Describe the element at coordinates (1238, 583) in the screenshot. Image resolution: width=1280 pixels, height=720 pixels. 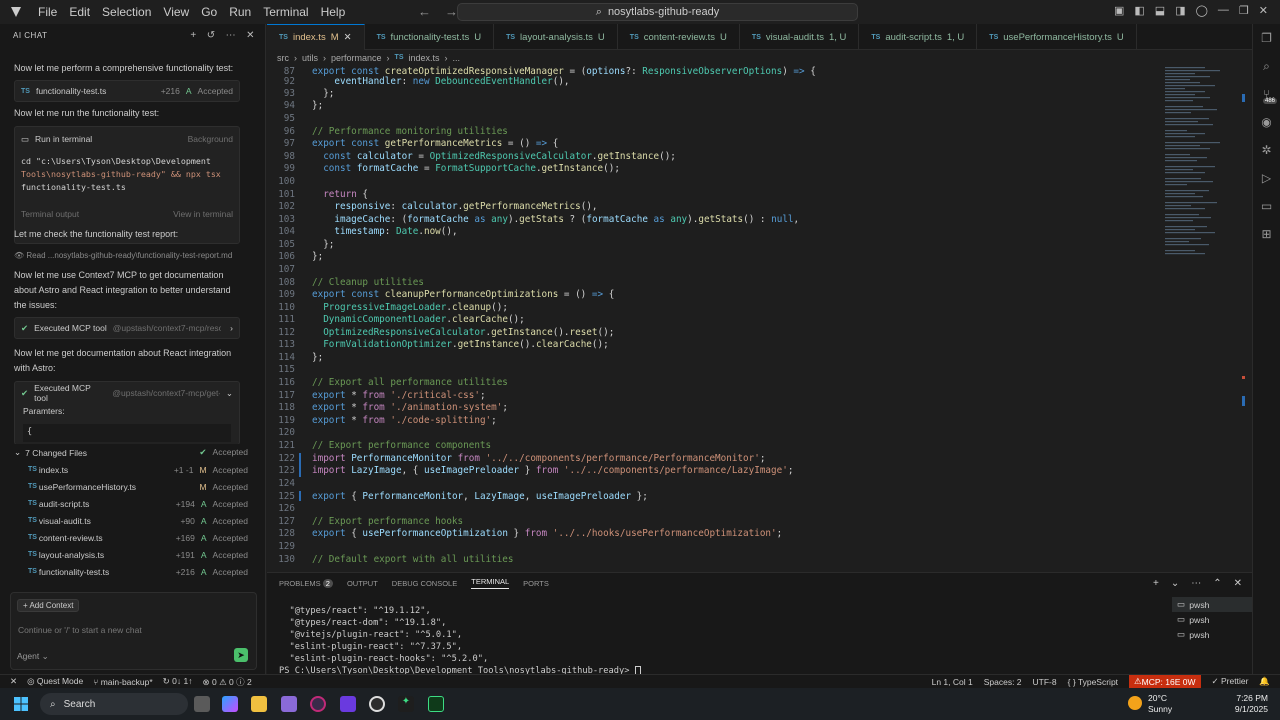
I see `close-panel-icon: ✕` at that location.